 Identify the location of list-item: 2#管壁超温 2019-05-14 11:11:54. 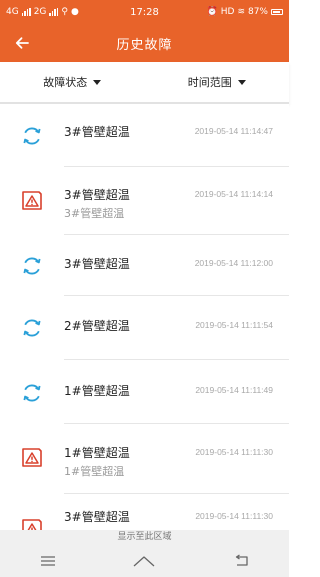
(144, 328).